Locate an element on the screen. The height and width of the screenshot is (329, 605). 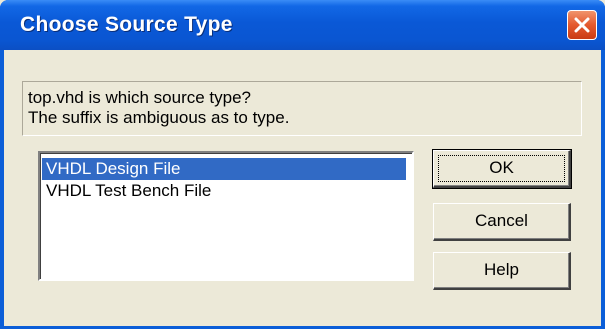
close-button is located at coordinates (582, 25).